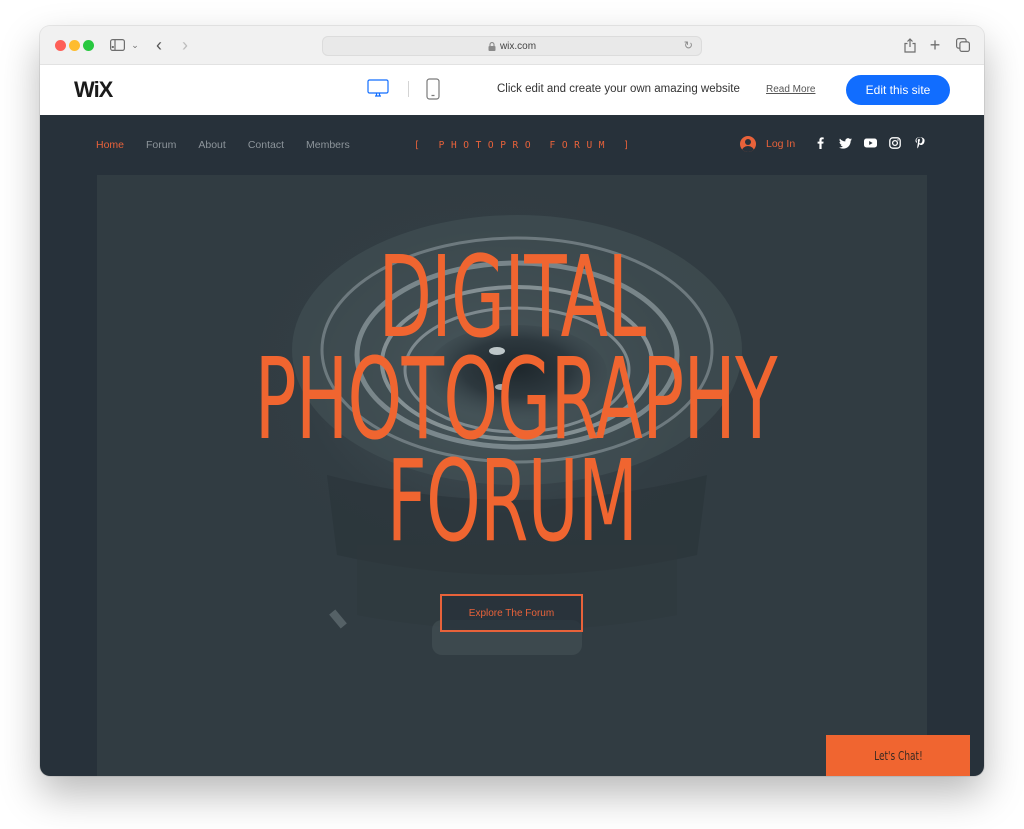  What do you see at coordinates (492, 46) in the screenshot?
I see `lock-icon` at bounding box center [492, 46].